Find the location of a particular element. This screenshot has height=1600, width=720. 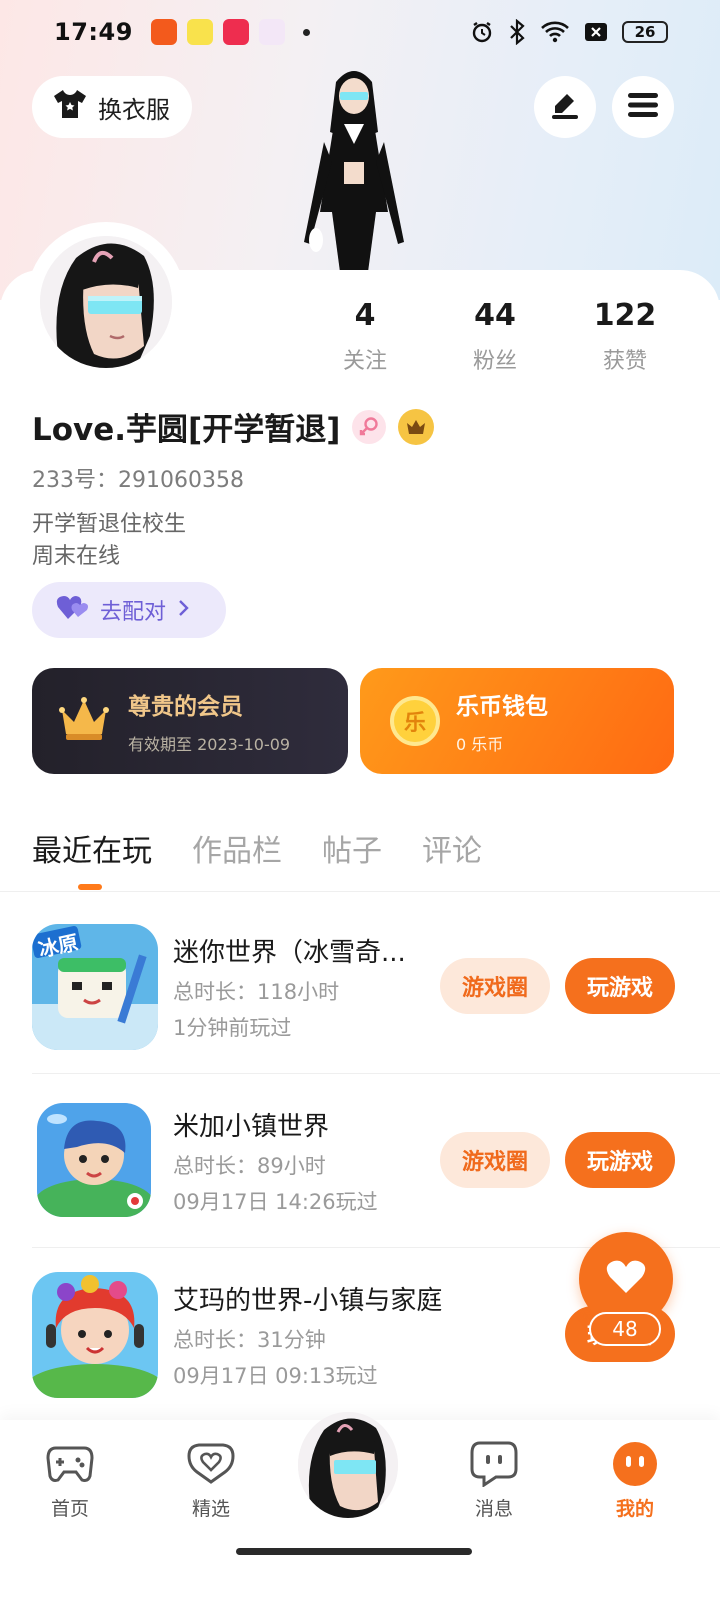

username: Love.芋圆[开学暂退] is located at coordinates (186, 430).